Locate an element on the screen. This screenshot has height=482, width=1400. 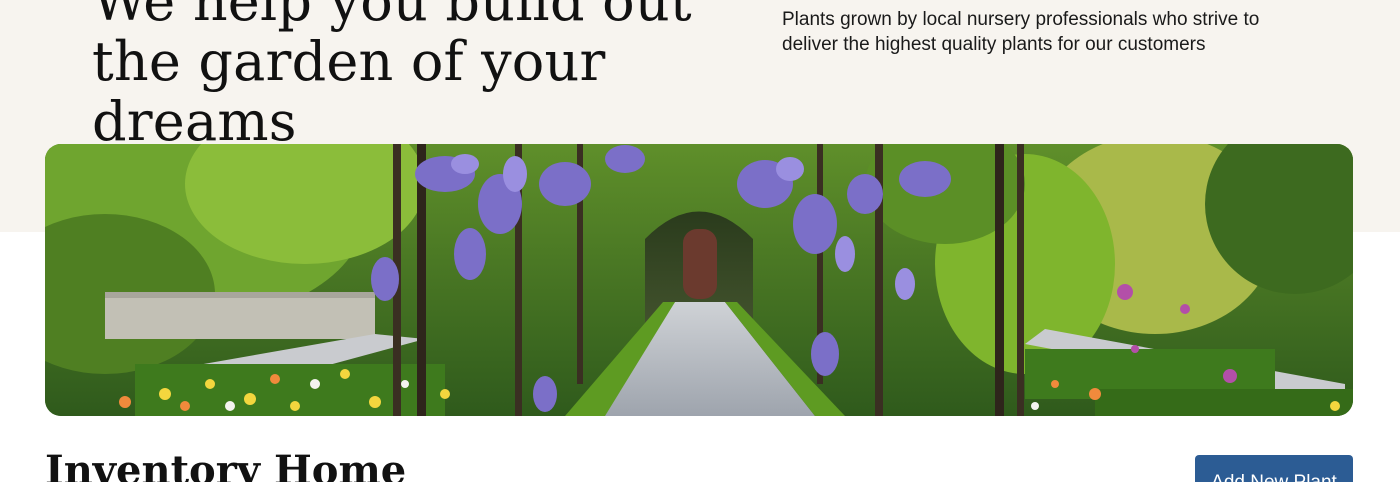
add-new-plant-button: Add New Plant is located at coordinates (1274, 468).